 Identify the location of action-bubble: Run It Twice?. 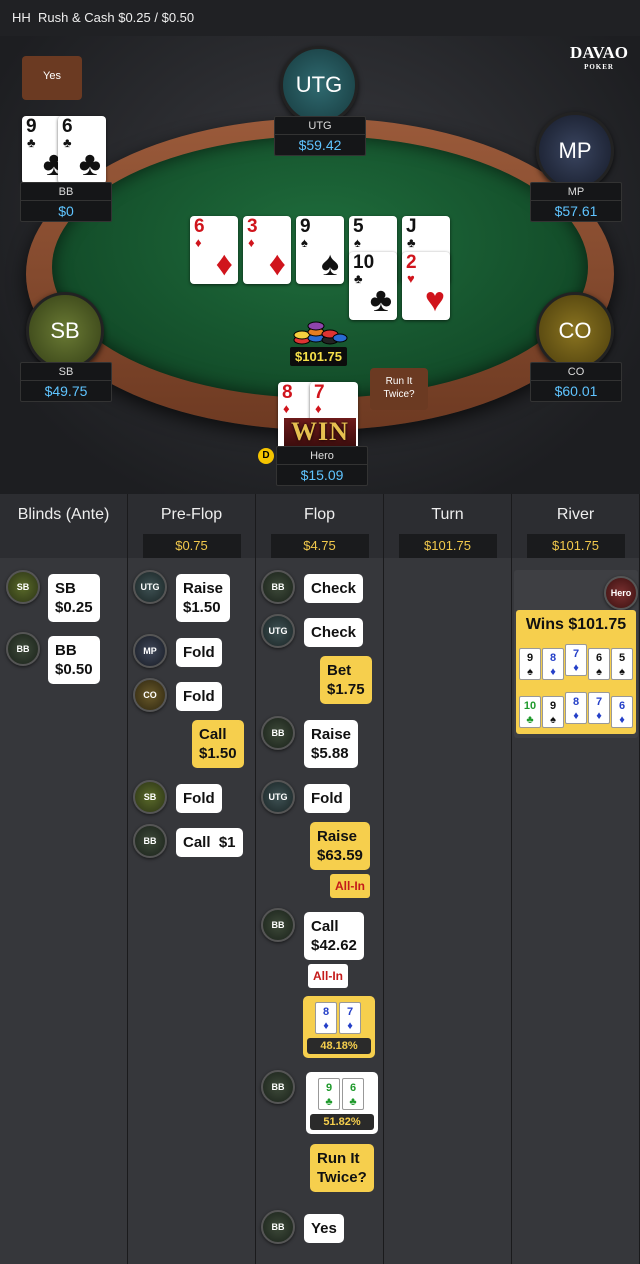
(342, 1168).